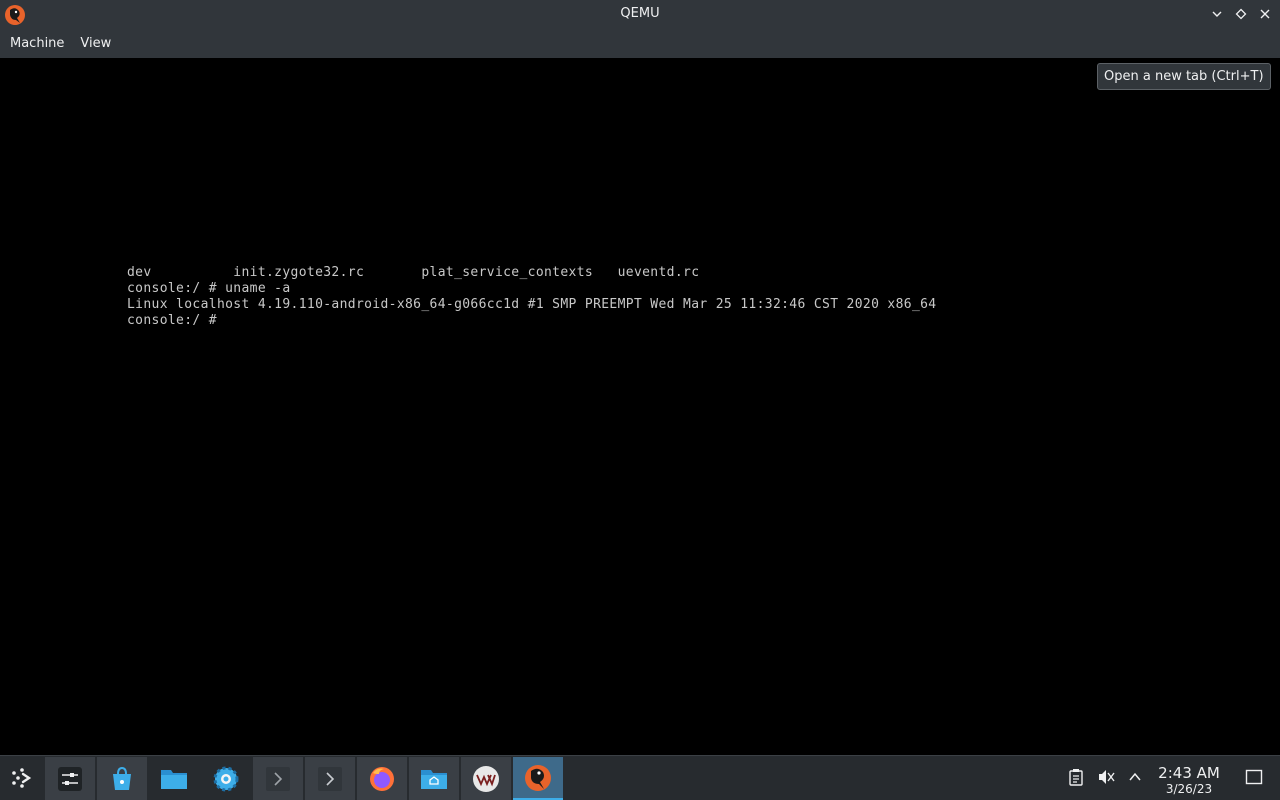  What do you see at coordinates (640, 44) in the screenshot?
I see `menu-bar: Machine View` at bounding box center [640, 44].